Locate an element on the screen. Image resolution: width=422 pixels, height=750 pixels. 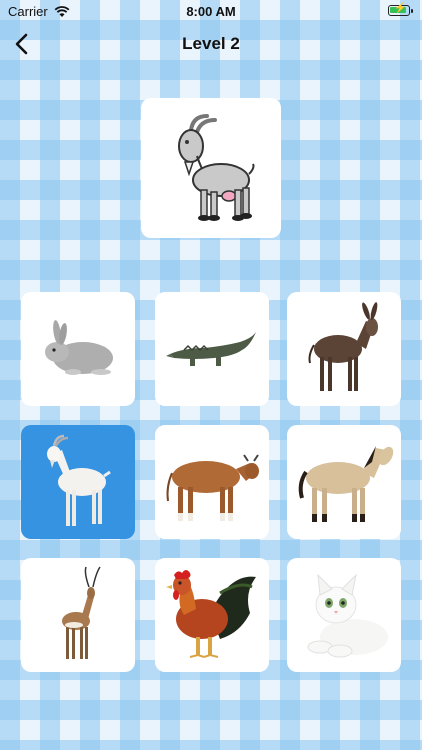
cartoon-goat-image is located at coordinates (216, 167).